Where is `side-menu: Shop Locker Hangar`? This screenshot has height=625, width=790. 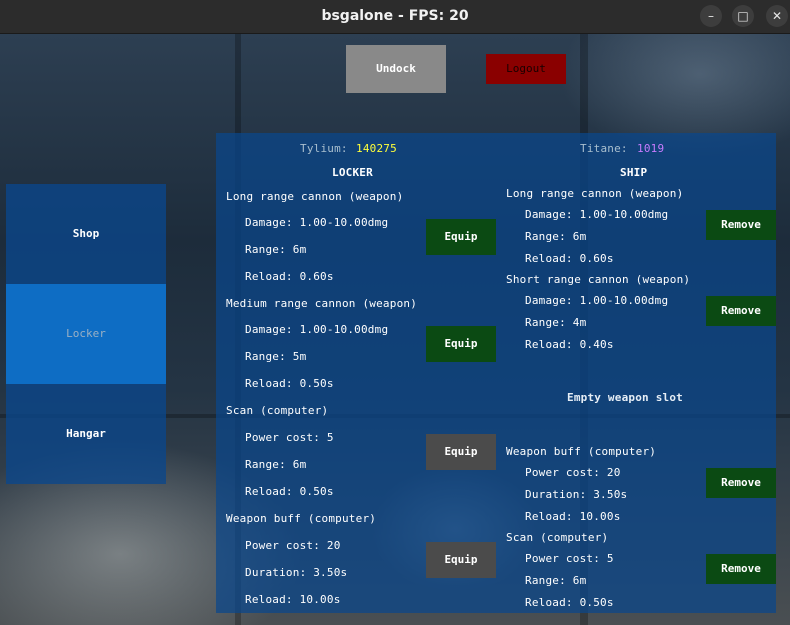
side-menu: Shop Locker Hangar is located at coordinates (86, 334).